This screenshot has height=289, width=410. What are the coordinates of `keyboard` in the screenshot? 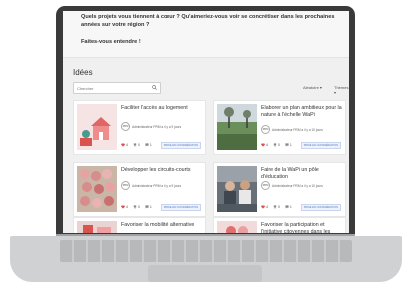 It's located at (206, 251).